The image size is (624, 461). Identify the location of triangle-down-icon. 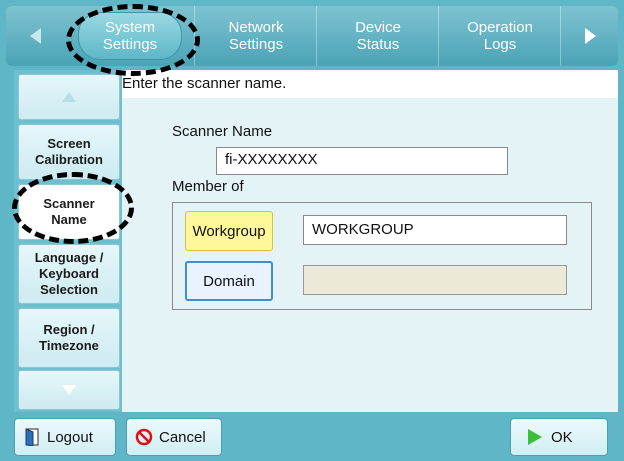
(69, 390).